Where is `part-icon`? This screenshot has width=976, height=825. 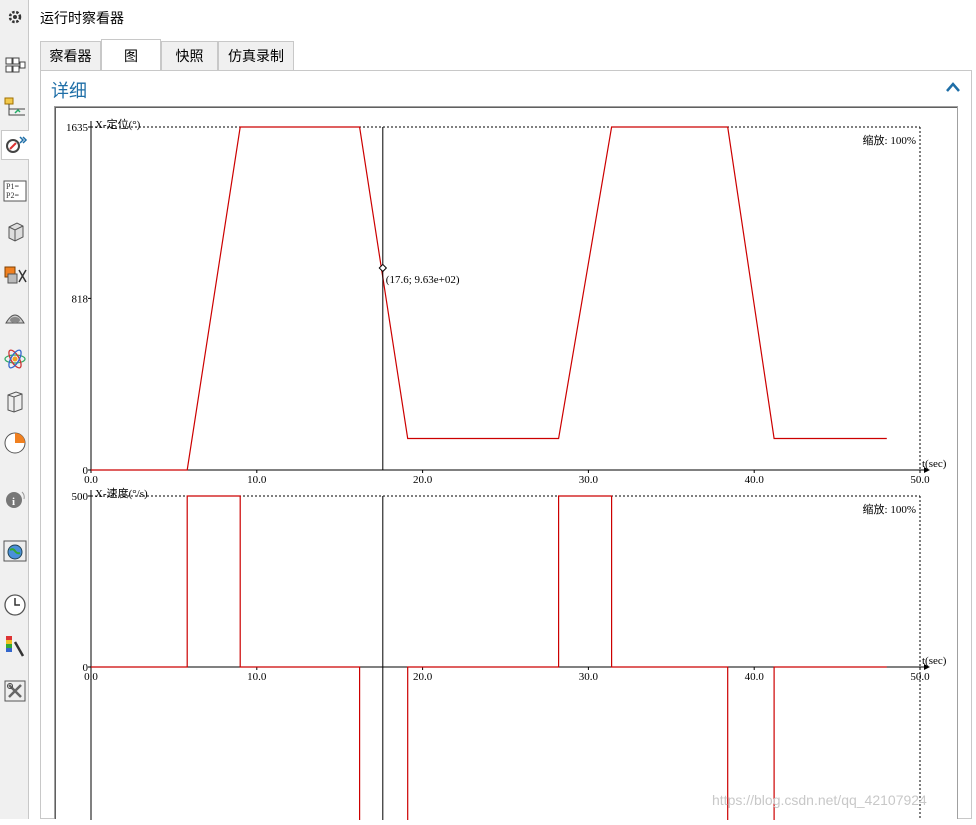 part-icon is located at coordinates (14, 231).